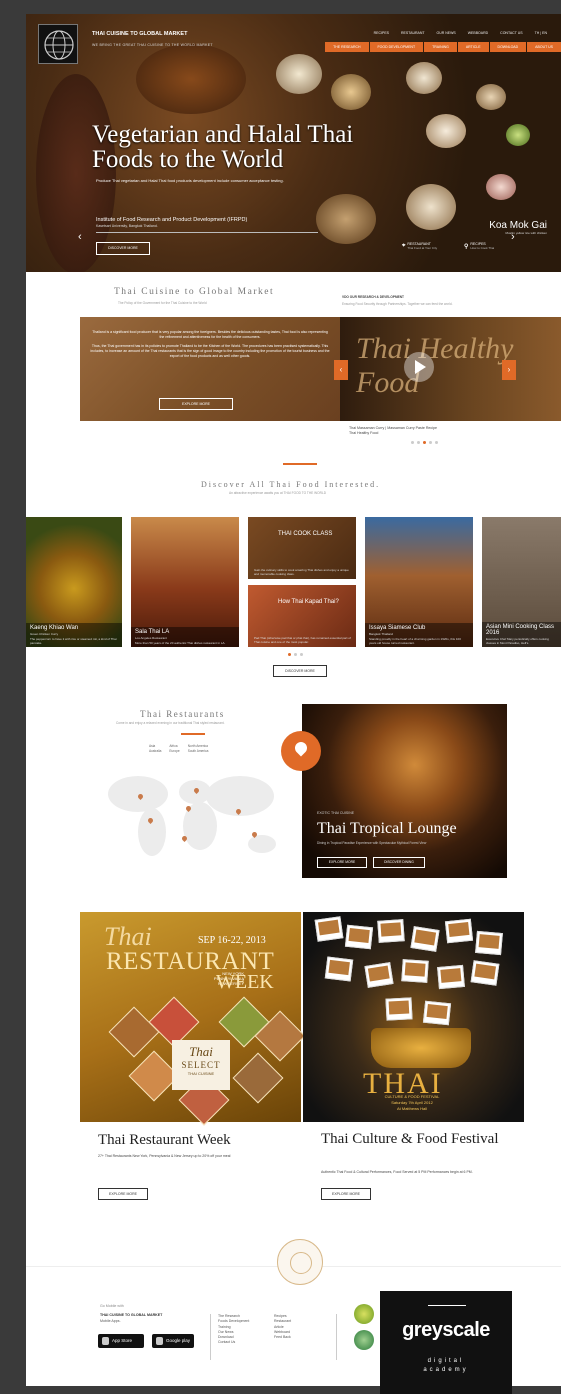 The width and height of the screenshot is (561, 1394). What do you see at coordinates (192, 816) in the screenshot?
I see `world-map` at bounding box center [192, 816].